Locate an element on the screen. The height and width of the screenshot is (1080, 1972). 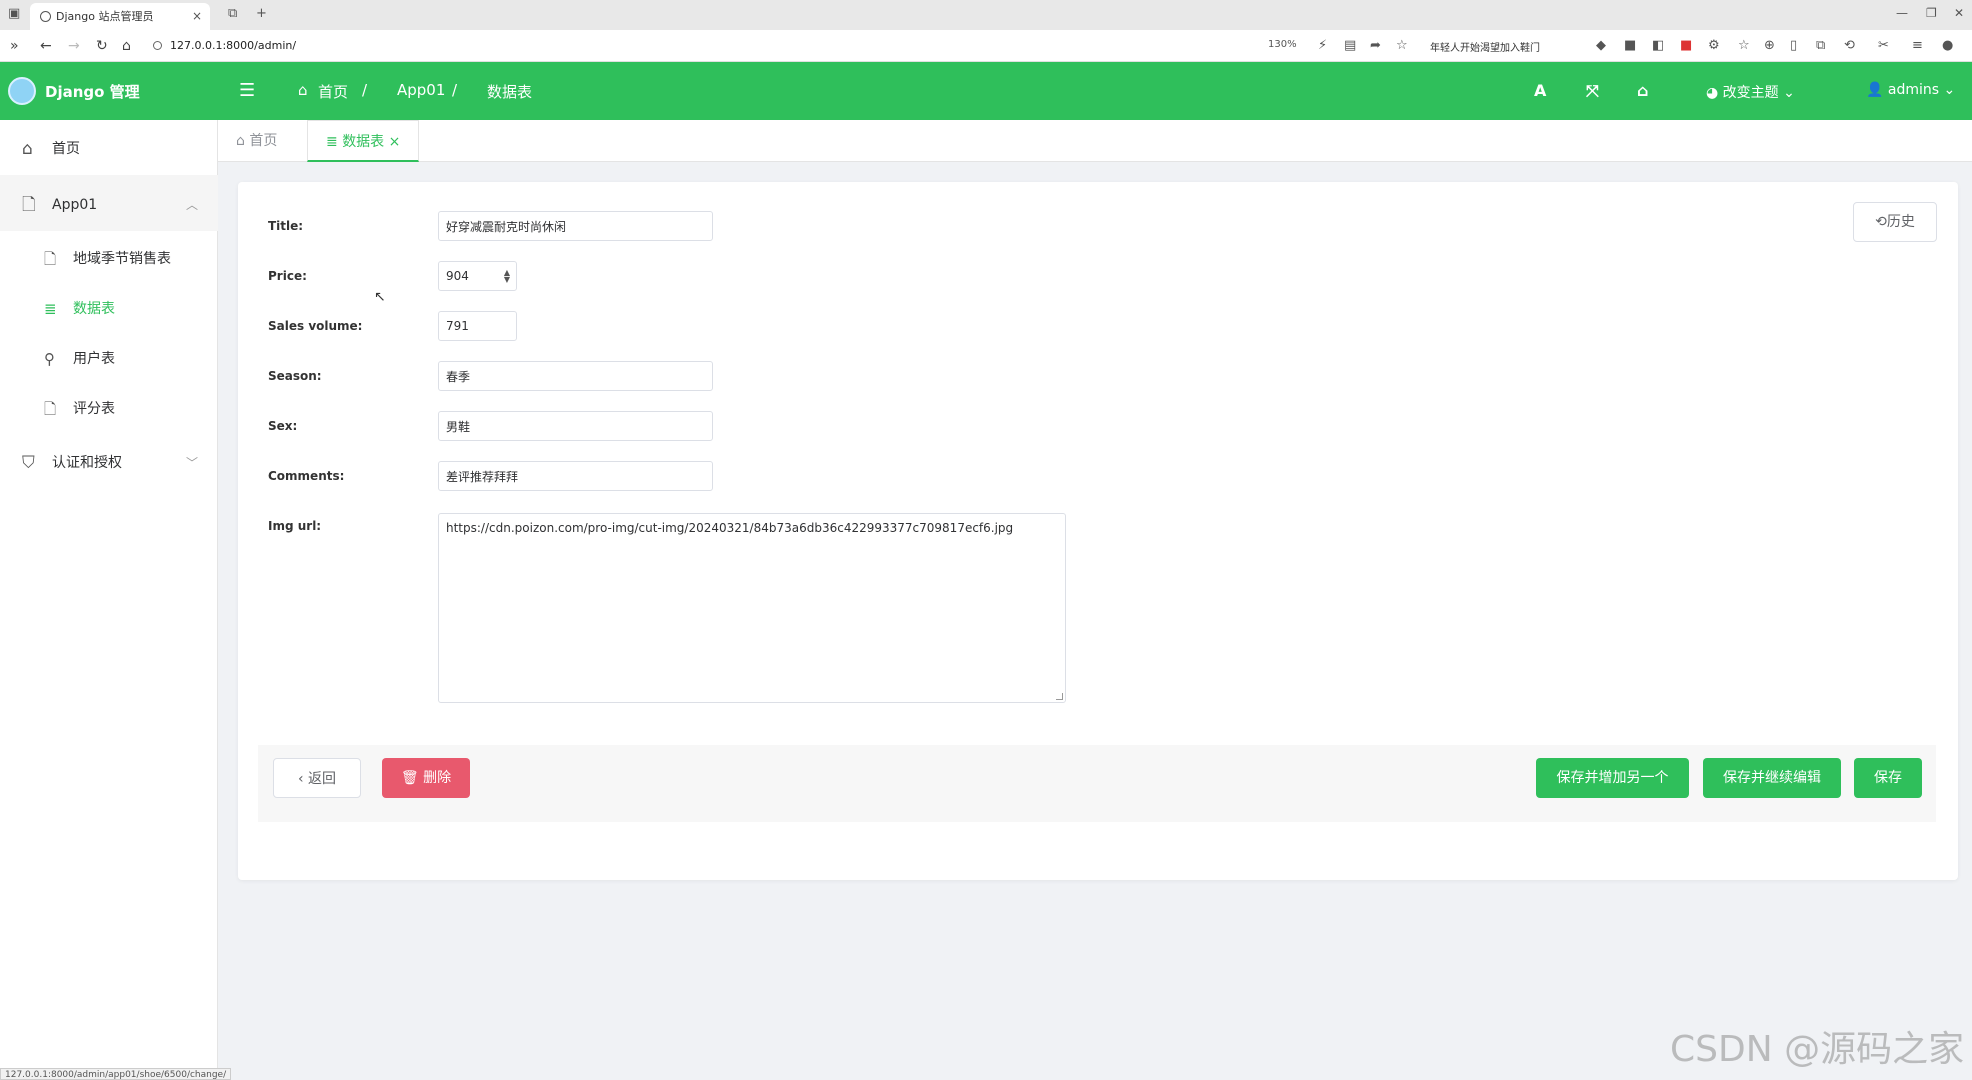
sidebar-item-label: 首页 is located at coordinates (66, 149).